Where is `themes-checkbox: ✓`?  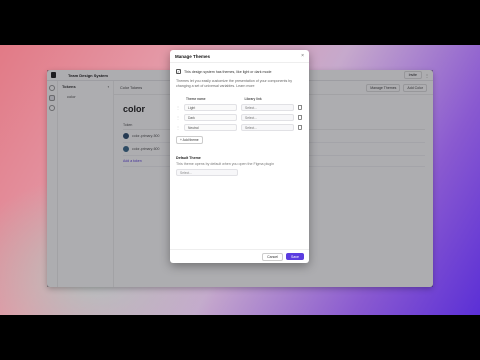
themes-checkbox: ✓ is located at coordinates (178, 71).